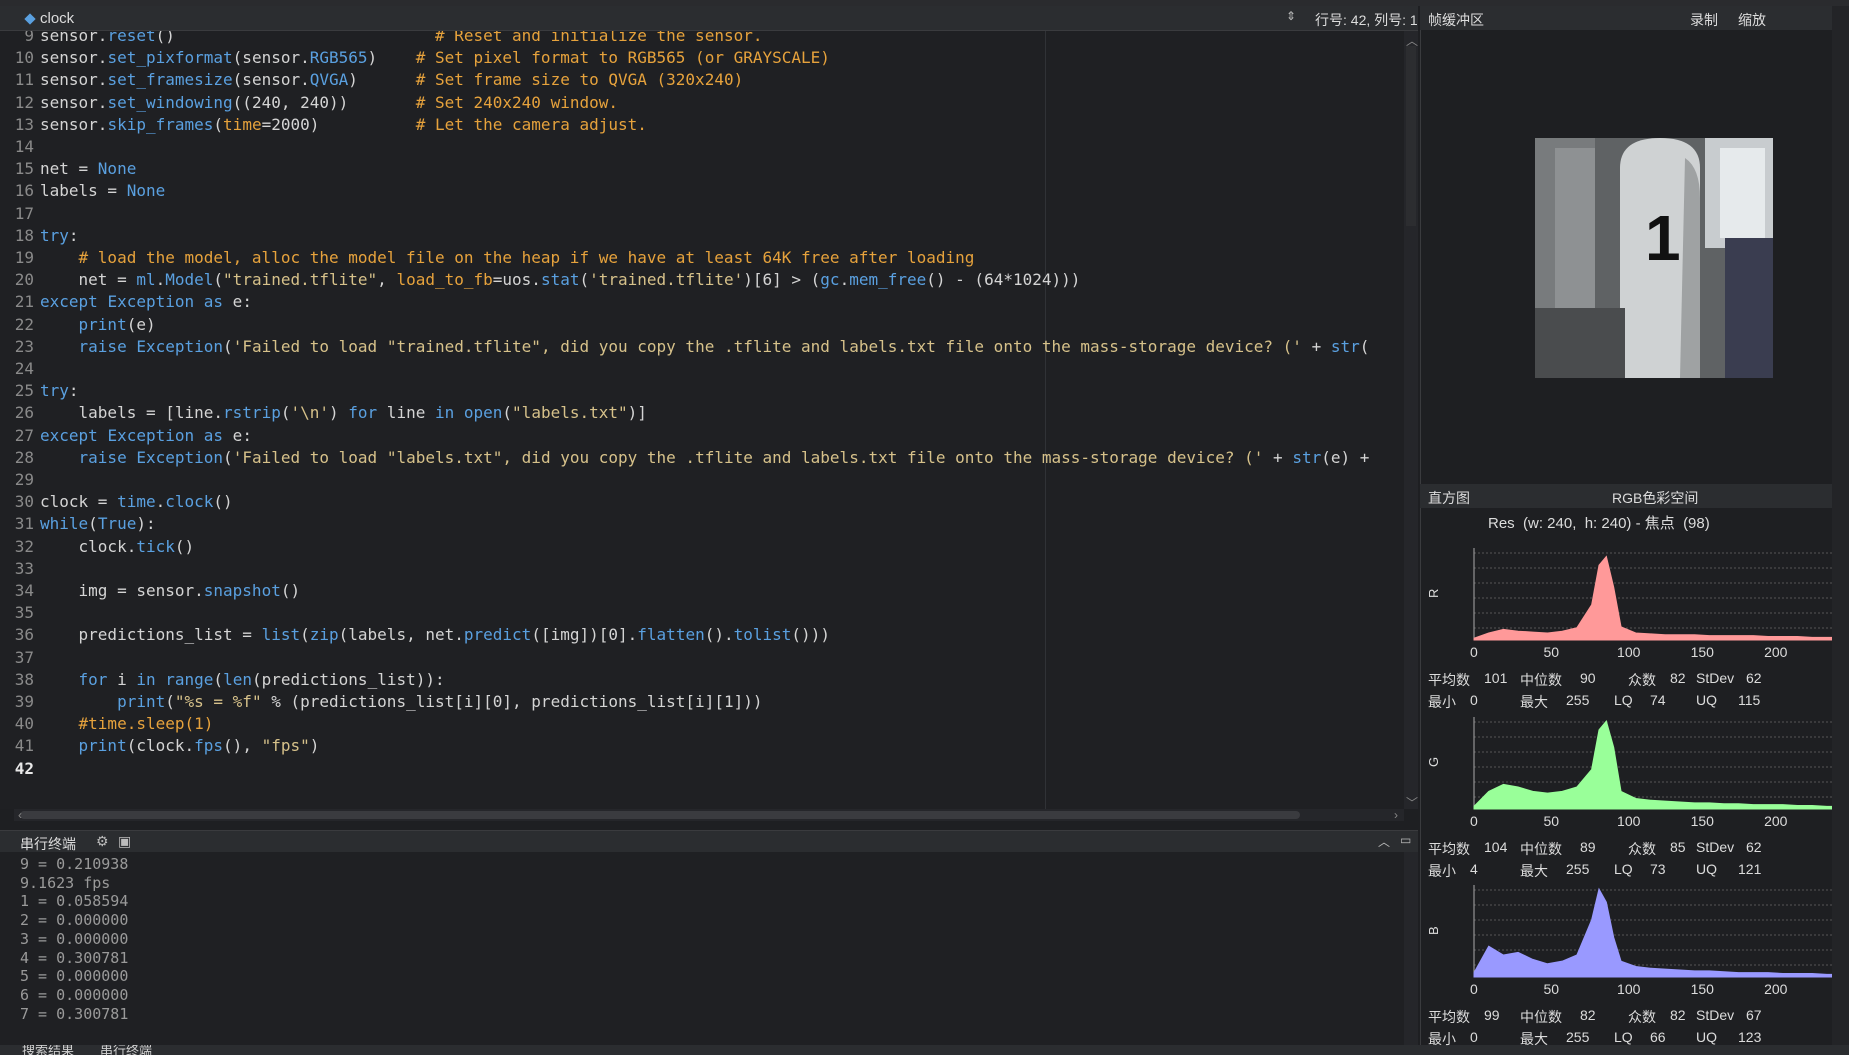  I want to click on editor-horizontal-scroll-thumb, so click(660, 815).